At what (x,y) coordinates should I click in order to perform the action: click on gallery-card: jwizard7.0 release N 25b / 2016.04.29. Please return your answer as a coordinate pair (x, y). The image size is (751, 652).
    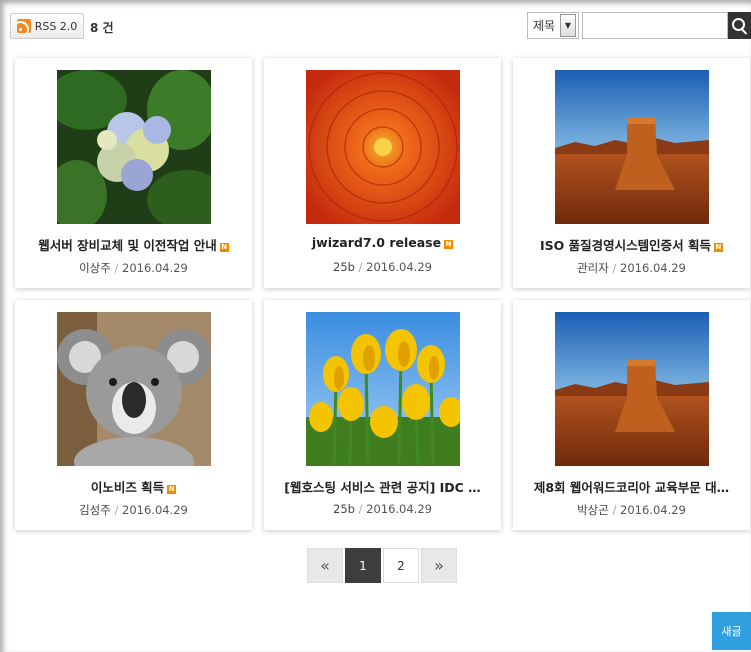
    Looking at the image, I should click on (382, 173).